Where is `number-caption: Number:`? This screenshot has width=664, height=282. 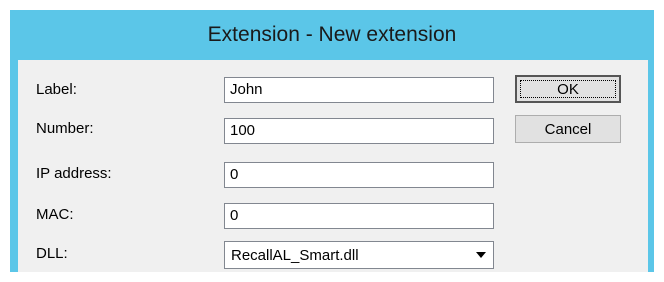
number-caption: Number: is located at coordinates (65, 128).